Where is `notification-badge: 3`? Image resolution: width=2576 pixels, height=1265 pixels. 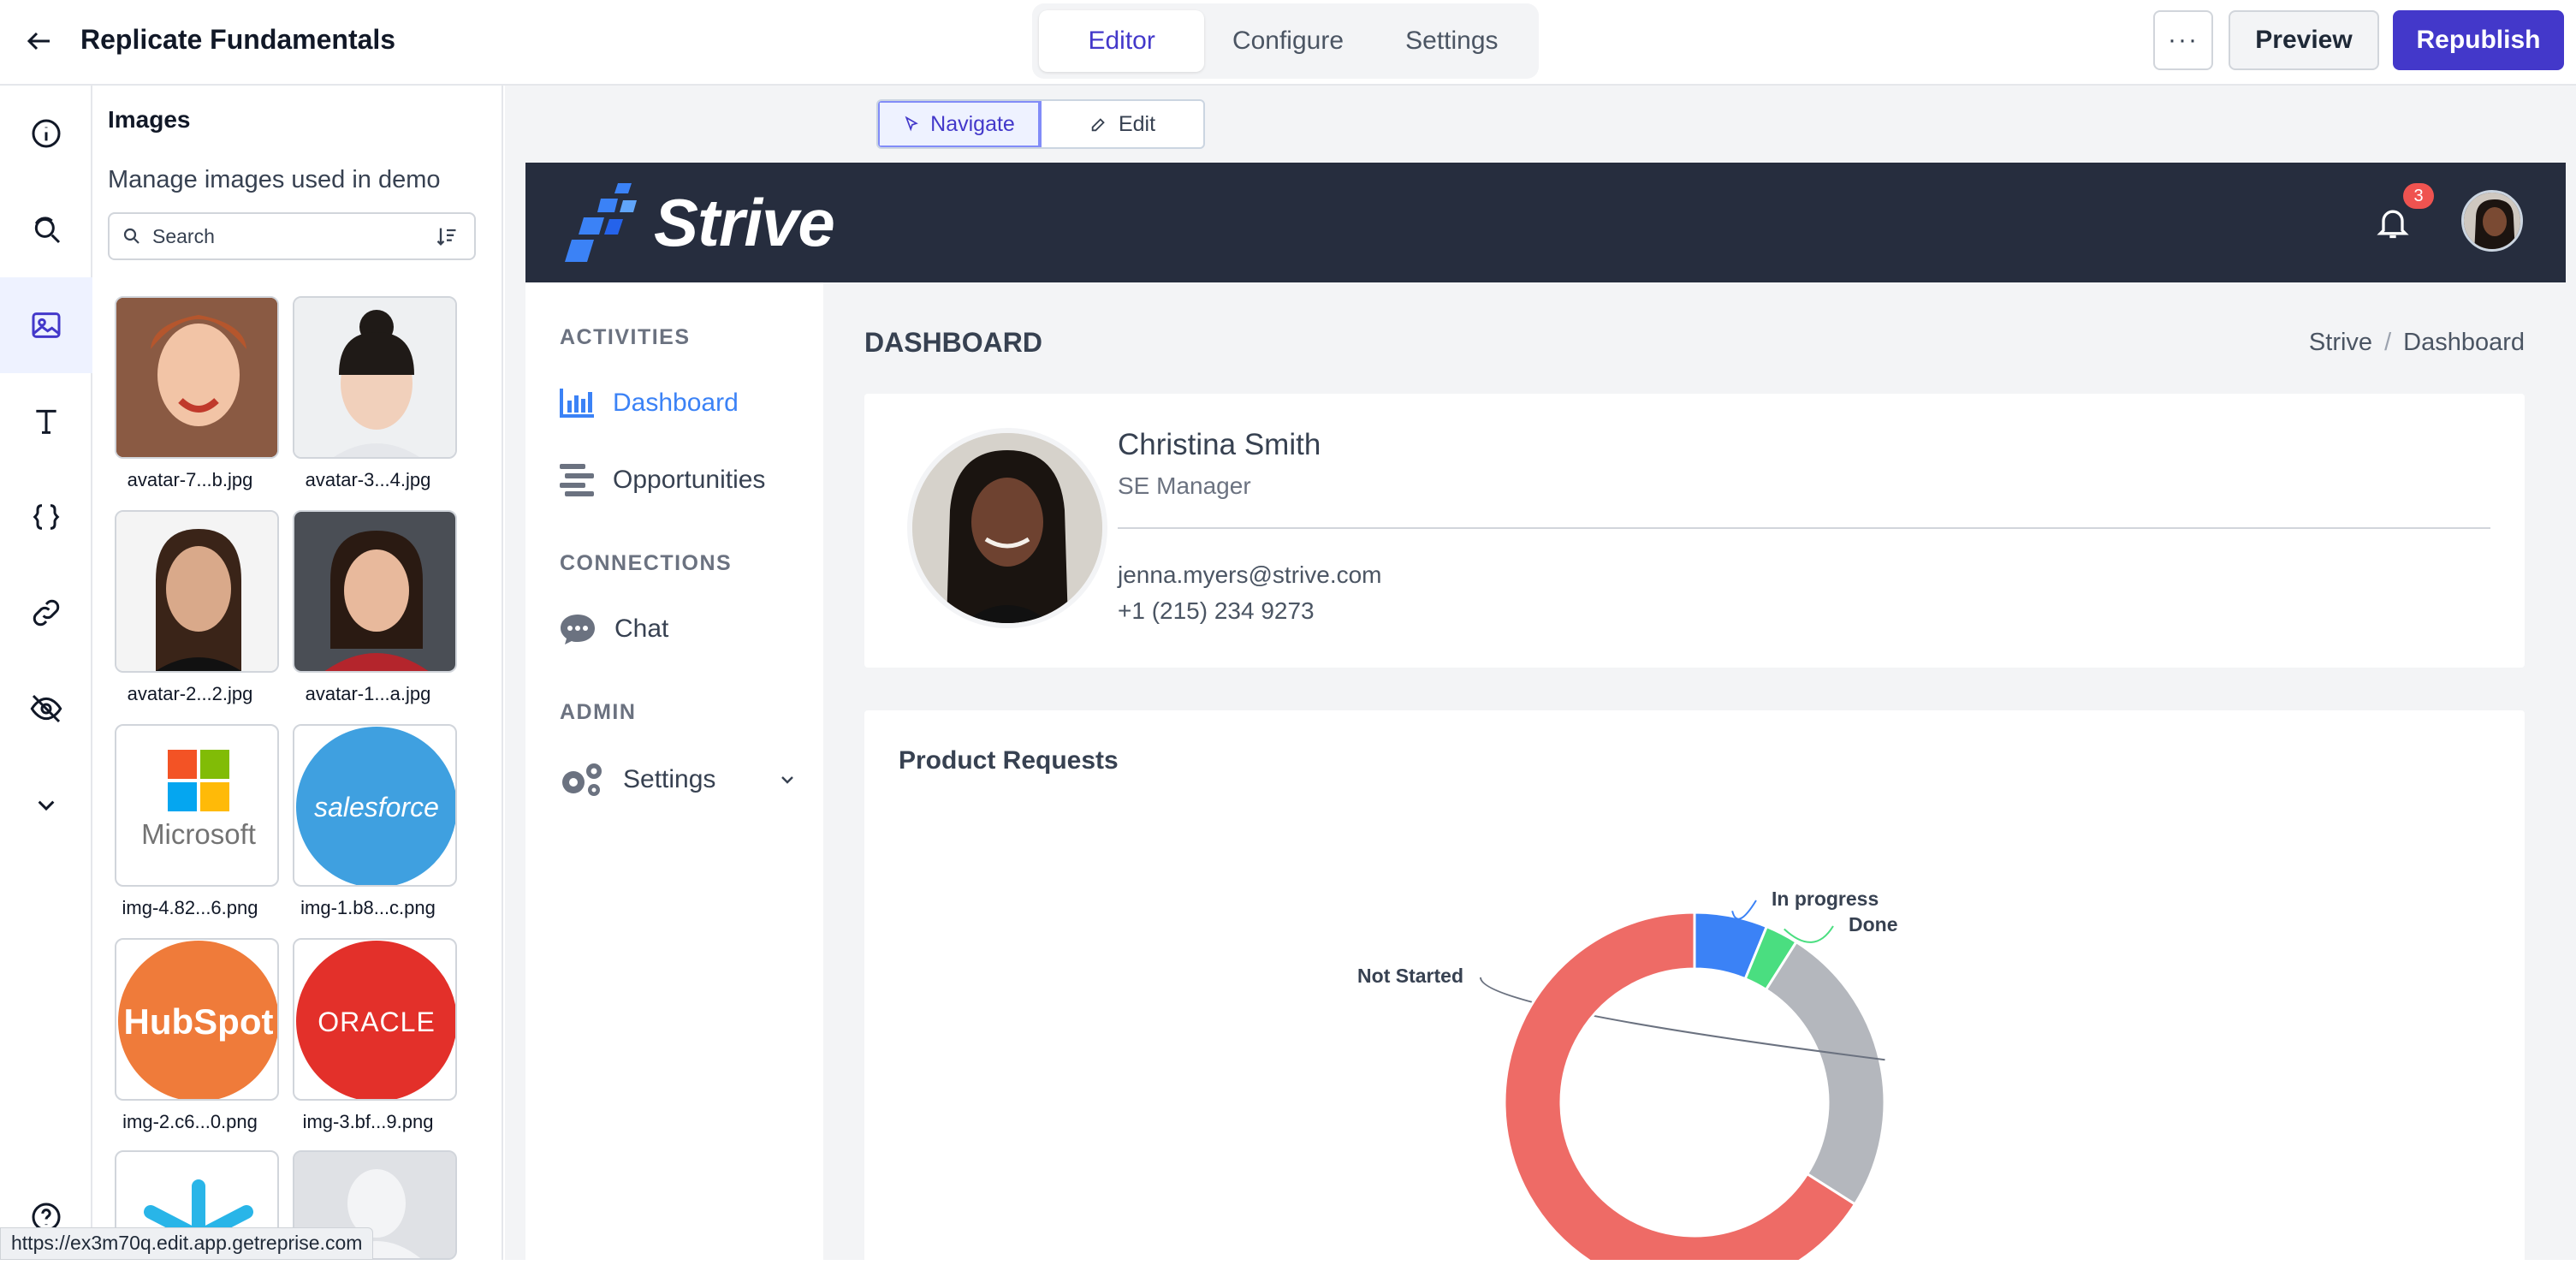
notification-badge: 3 is located at coordinates (2418, 196).